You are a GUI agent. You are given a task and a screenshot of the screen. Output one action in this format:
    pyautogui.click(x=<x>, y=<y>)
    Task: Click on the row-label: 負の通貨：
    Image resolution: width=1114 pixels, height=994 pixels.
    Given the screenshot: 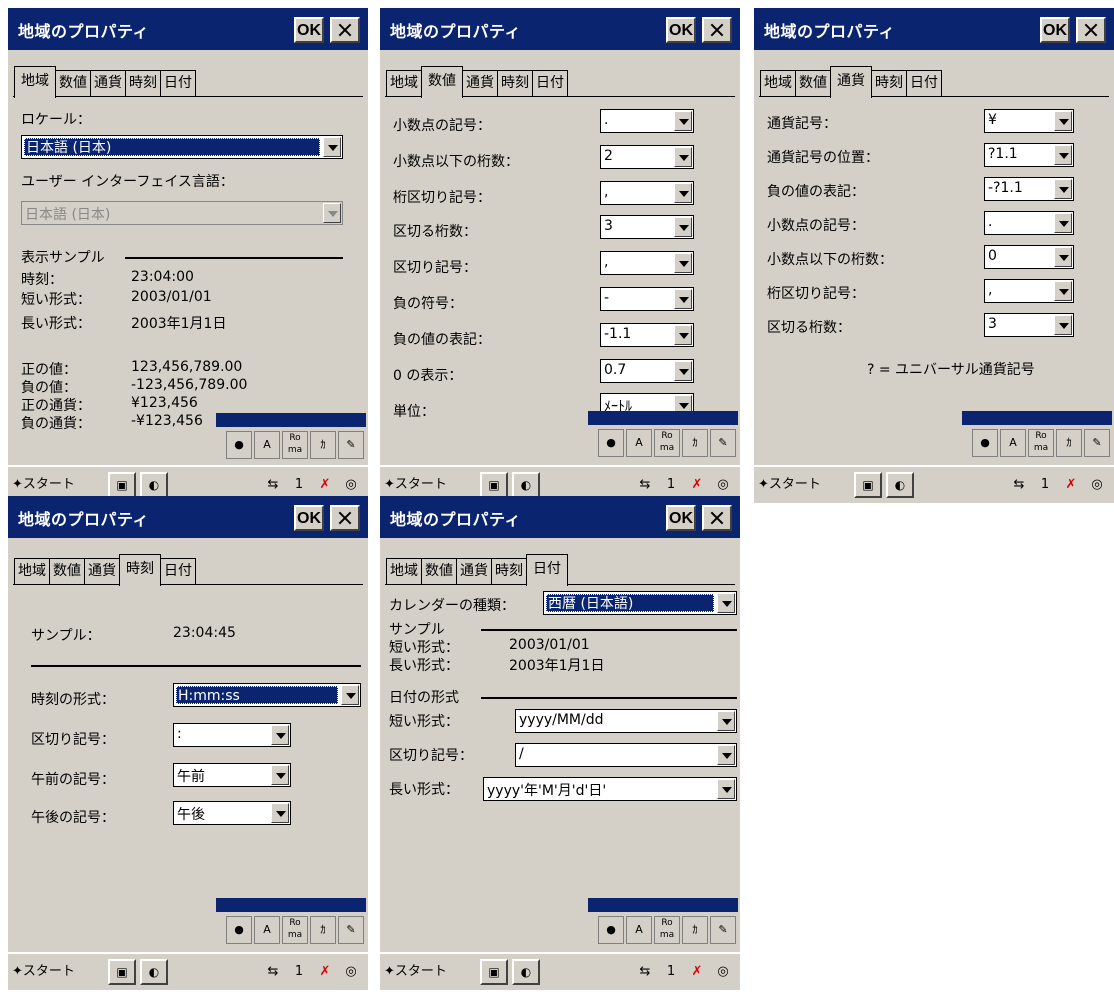 What is the action you would take?
    pyautogui.click(x=56, y=424)
    